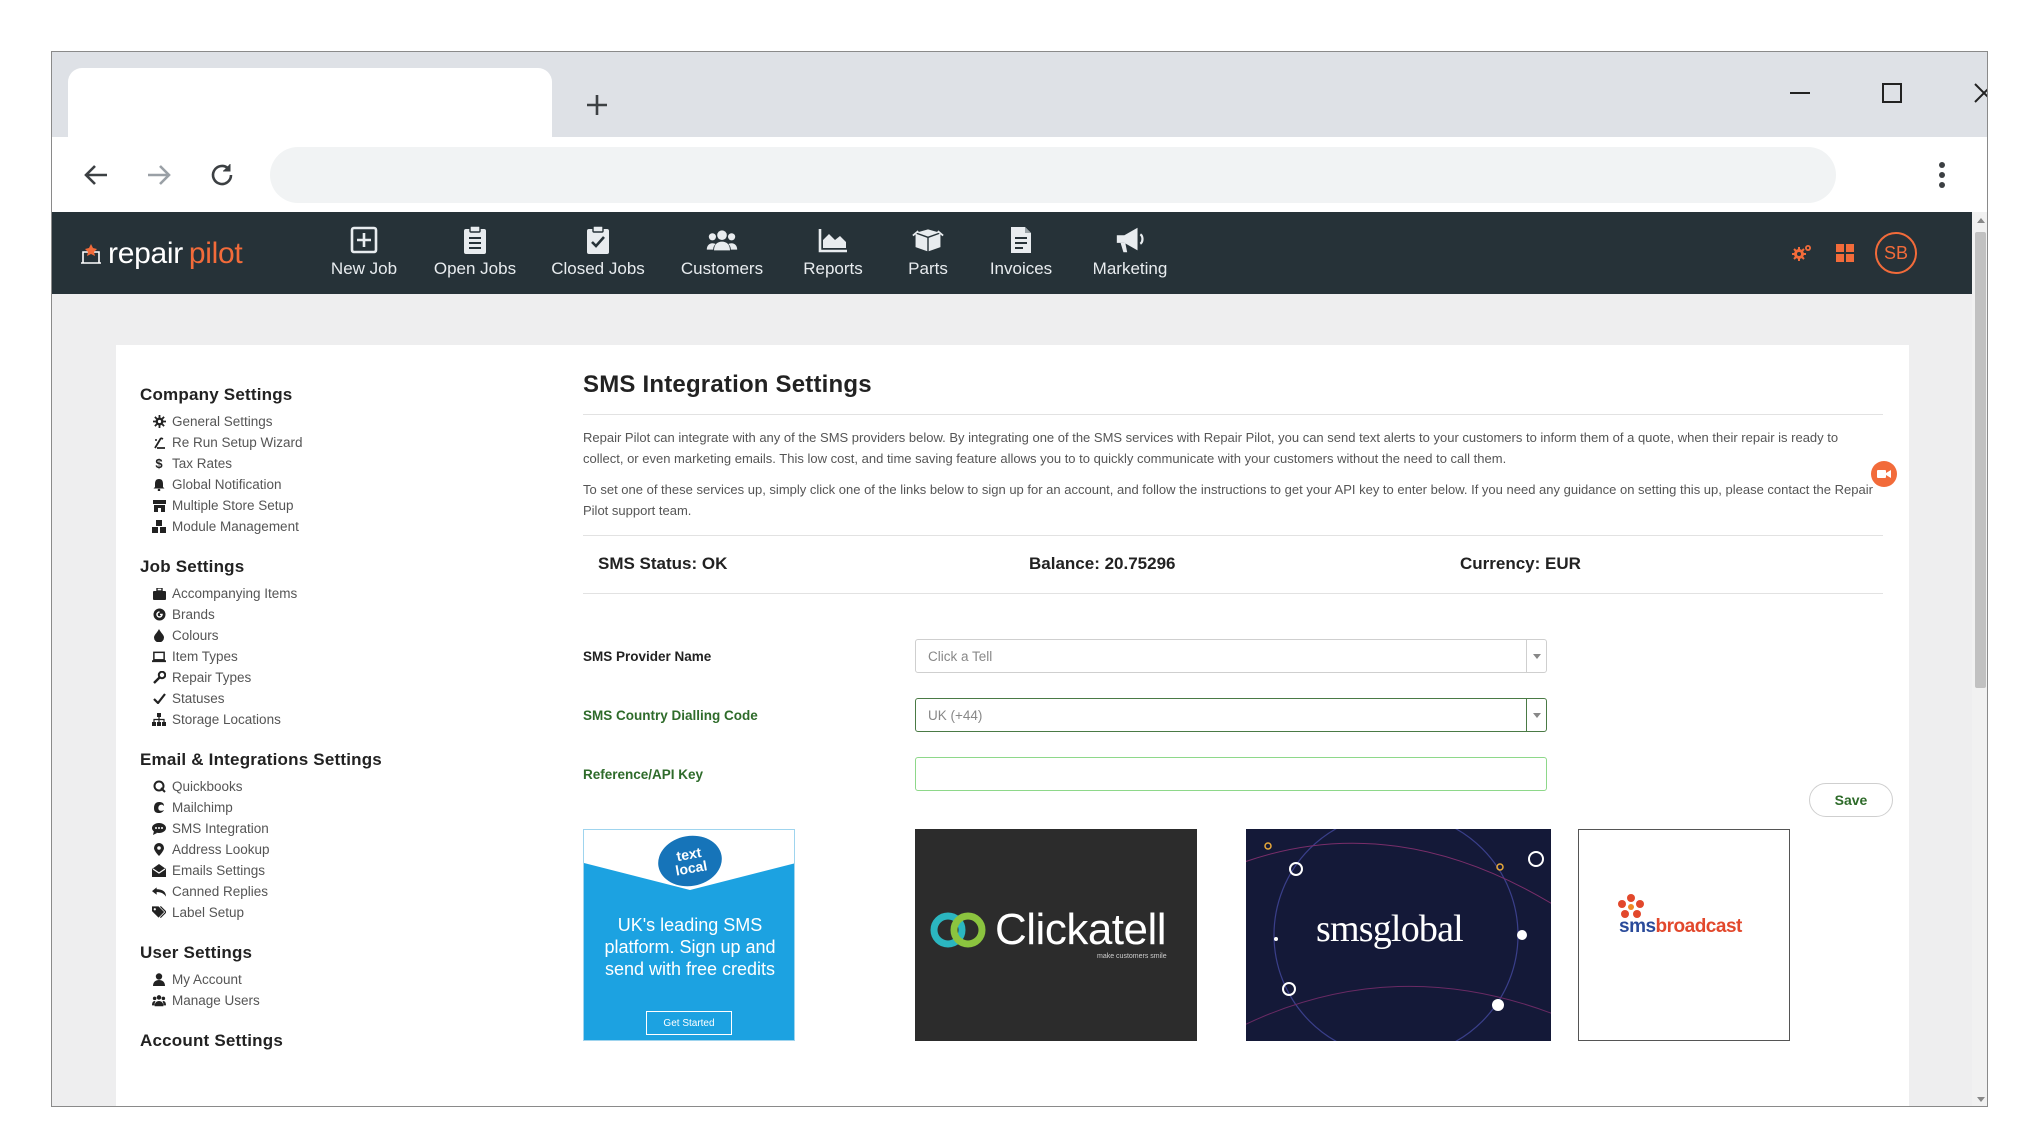 The height and width of the screenshot is (1148, 2022). I want to click on sidebar-item-brands: Brands, so click(320, 614).